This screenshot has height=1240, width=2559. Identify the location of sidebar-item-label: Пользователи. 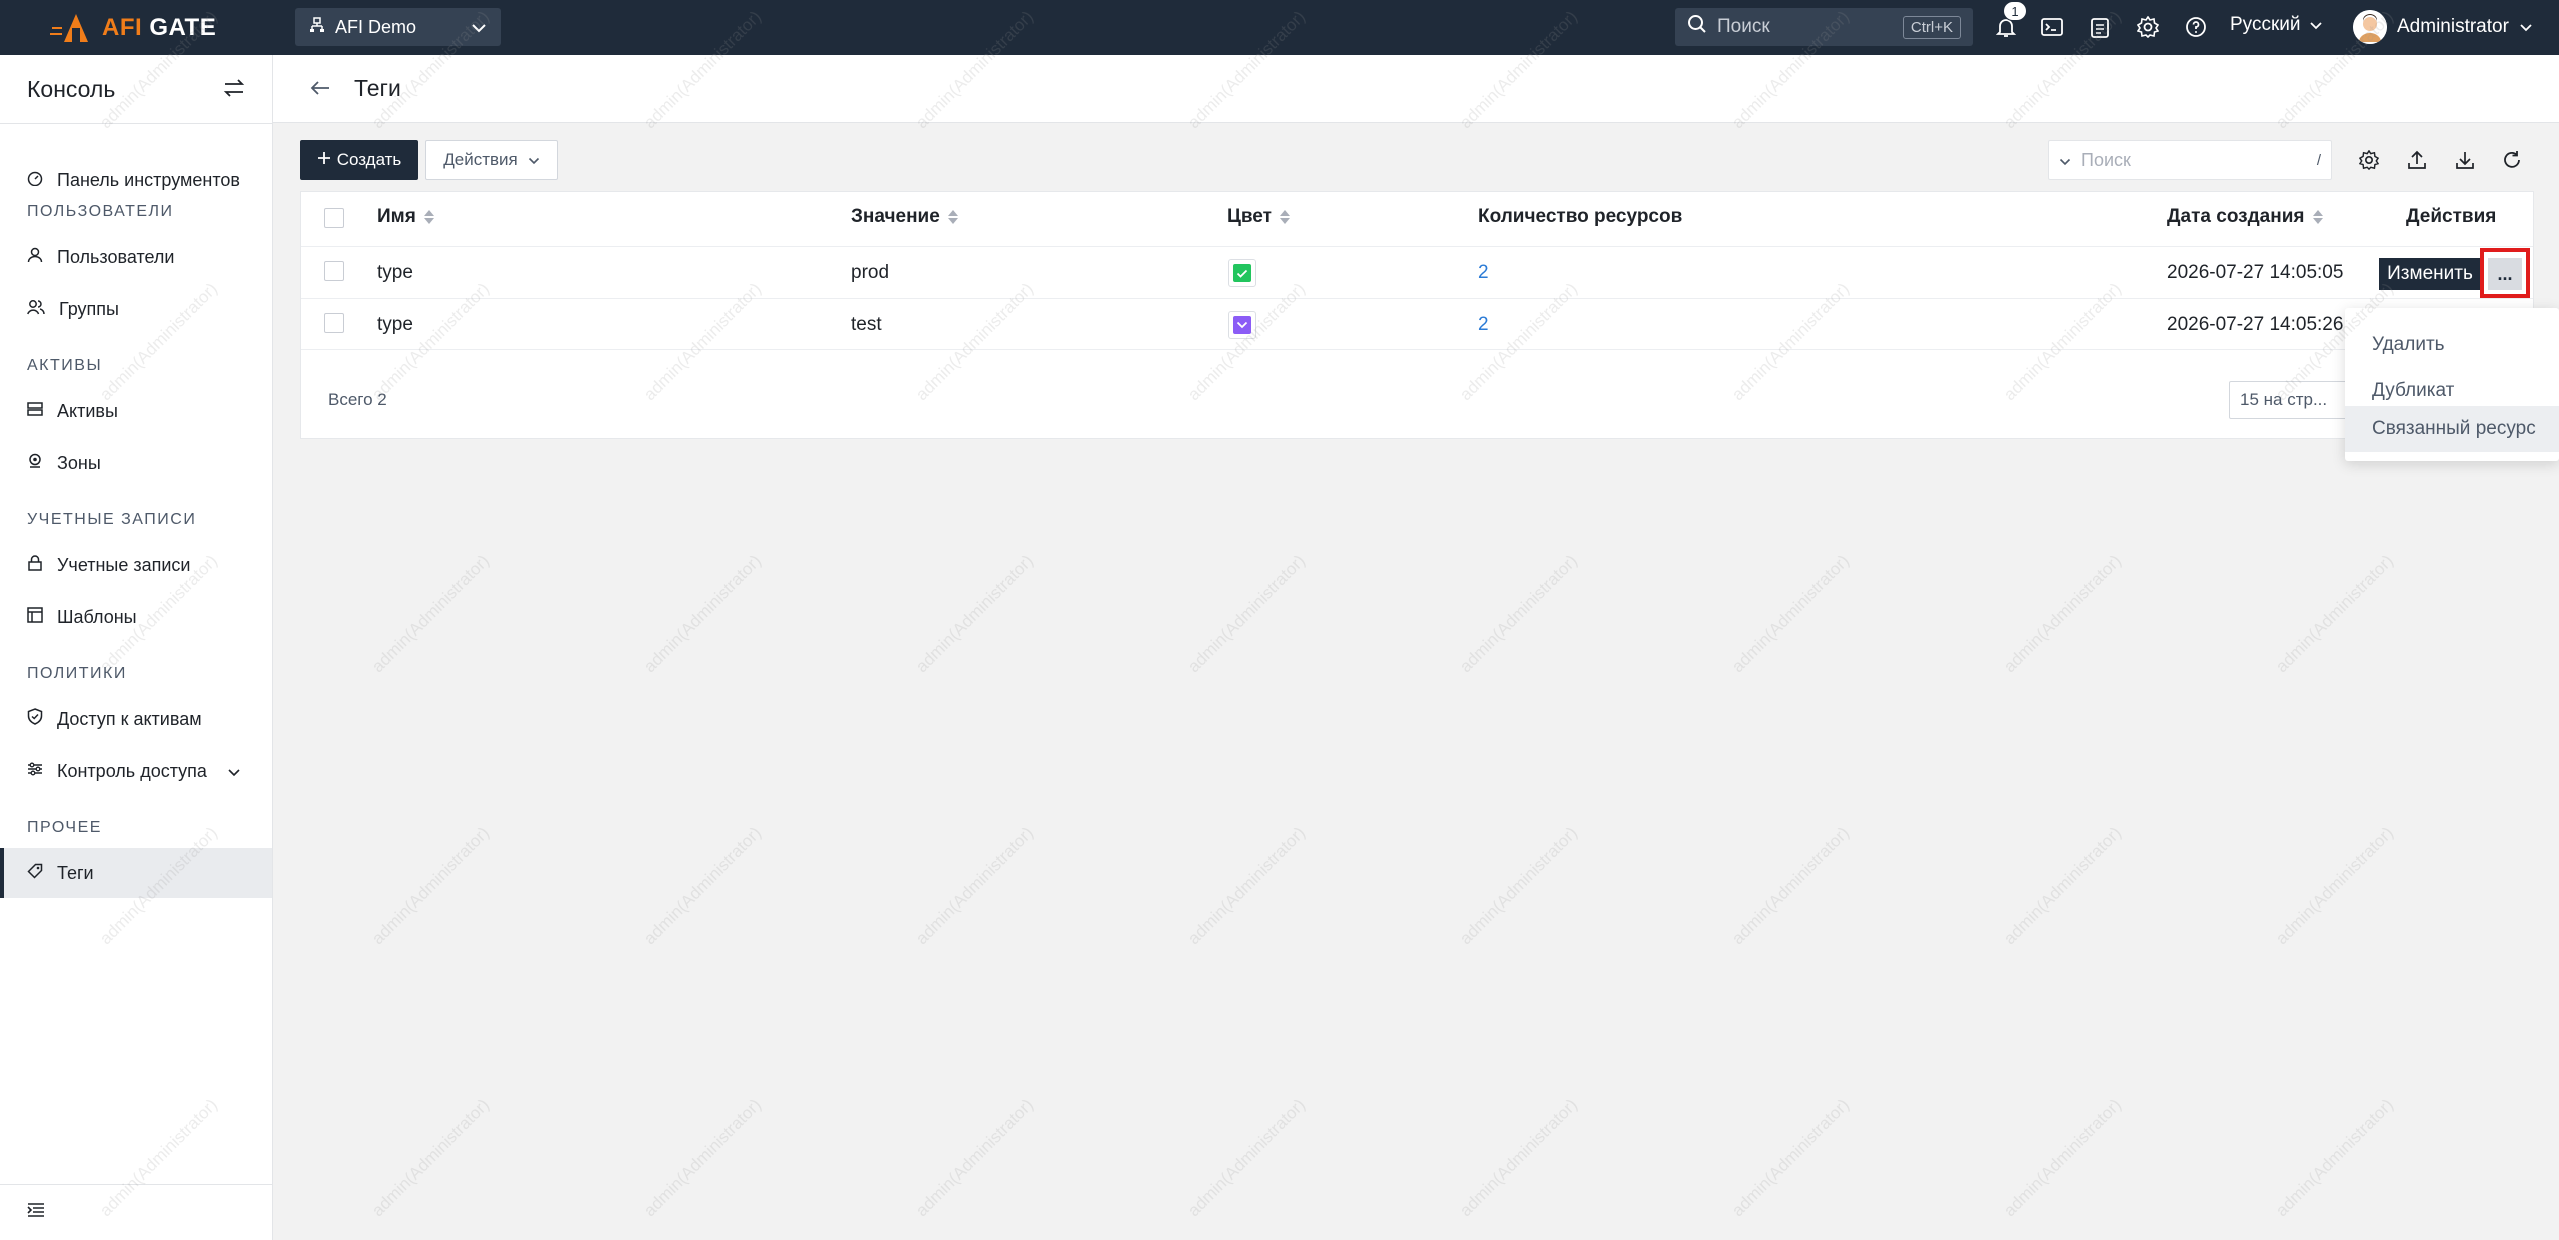
(116, 256).